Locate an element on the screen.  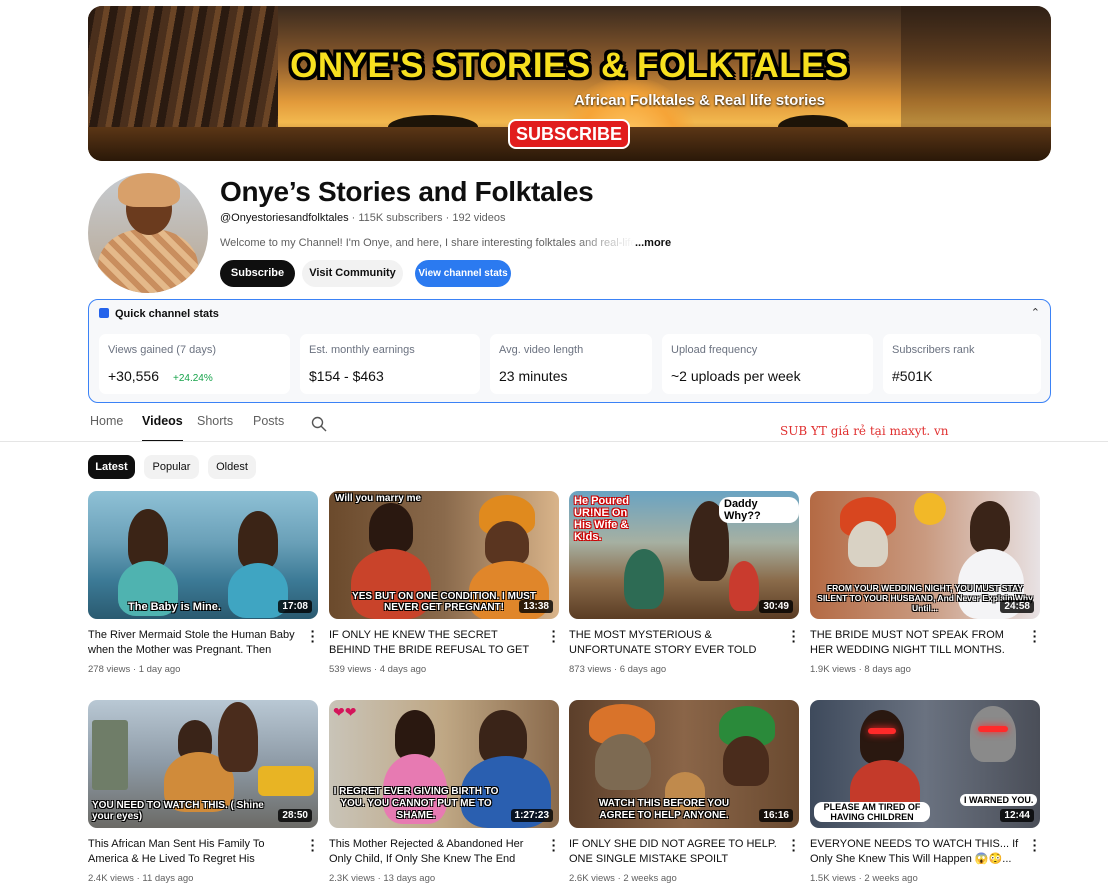
video-views: 278 views is located at coordinates (109, 669).